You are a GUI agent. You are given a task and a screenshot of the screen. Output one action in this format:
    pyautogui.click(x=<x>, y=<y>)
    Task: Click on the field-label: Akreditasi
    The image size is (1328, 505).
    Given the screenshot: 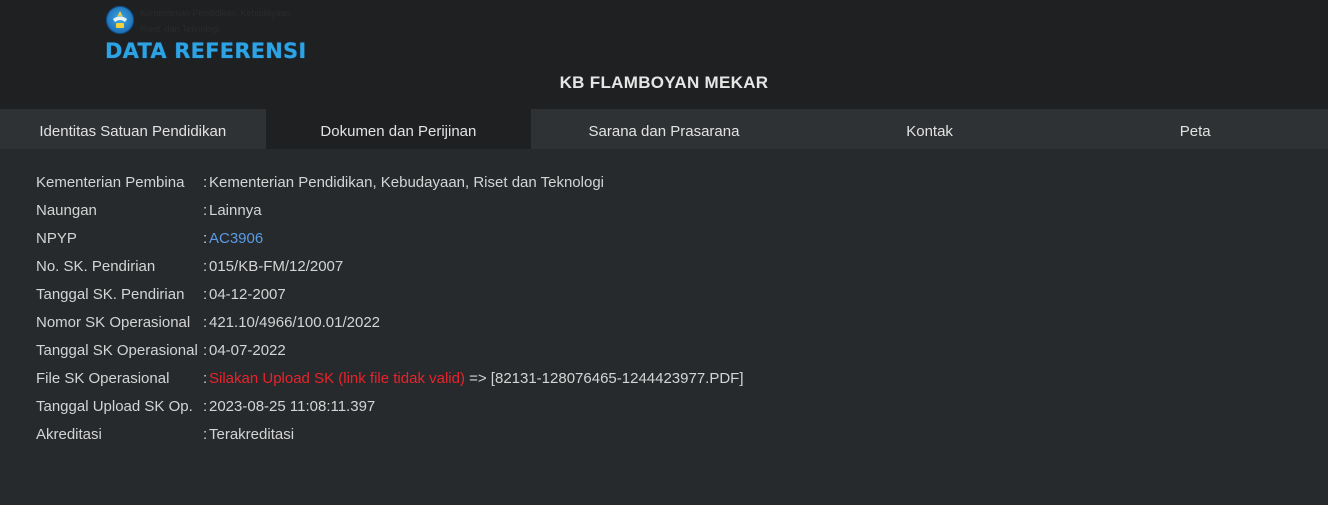 What is the action you would take?
    pyautogui.click(x=69, y=434)
    